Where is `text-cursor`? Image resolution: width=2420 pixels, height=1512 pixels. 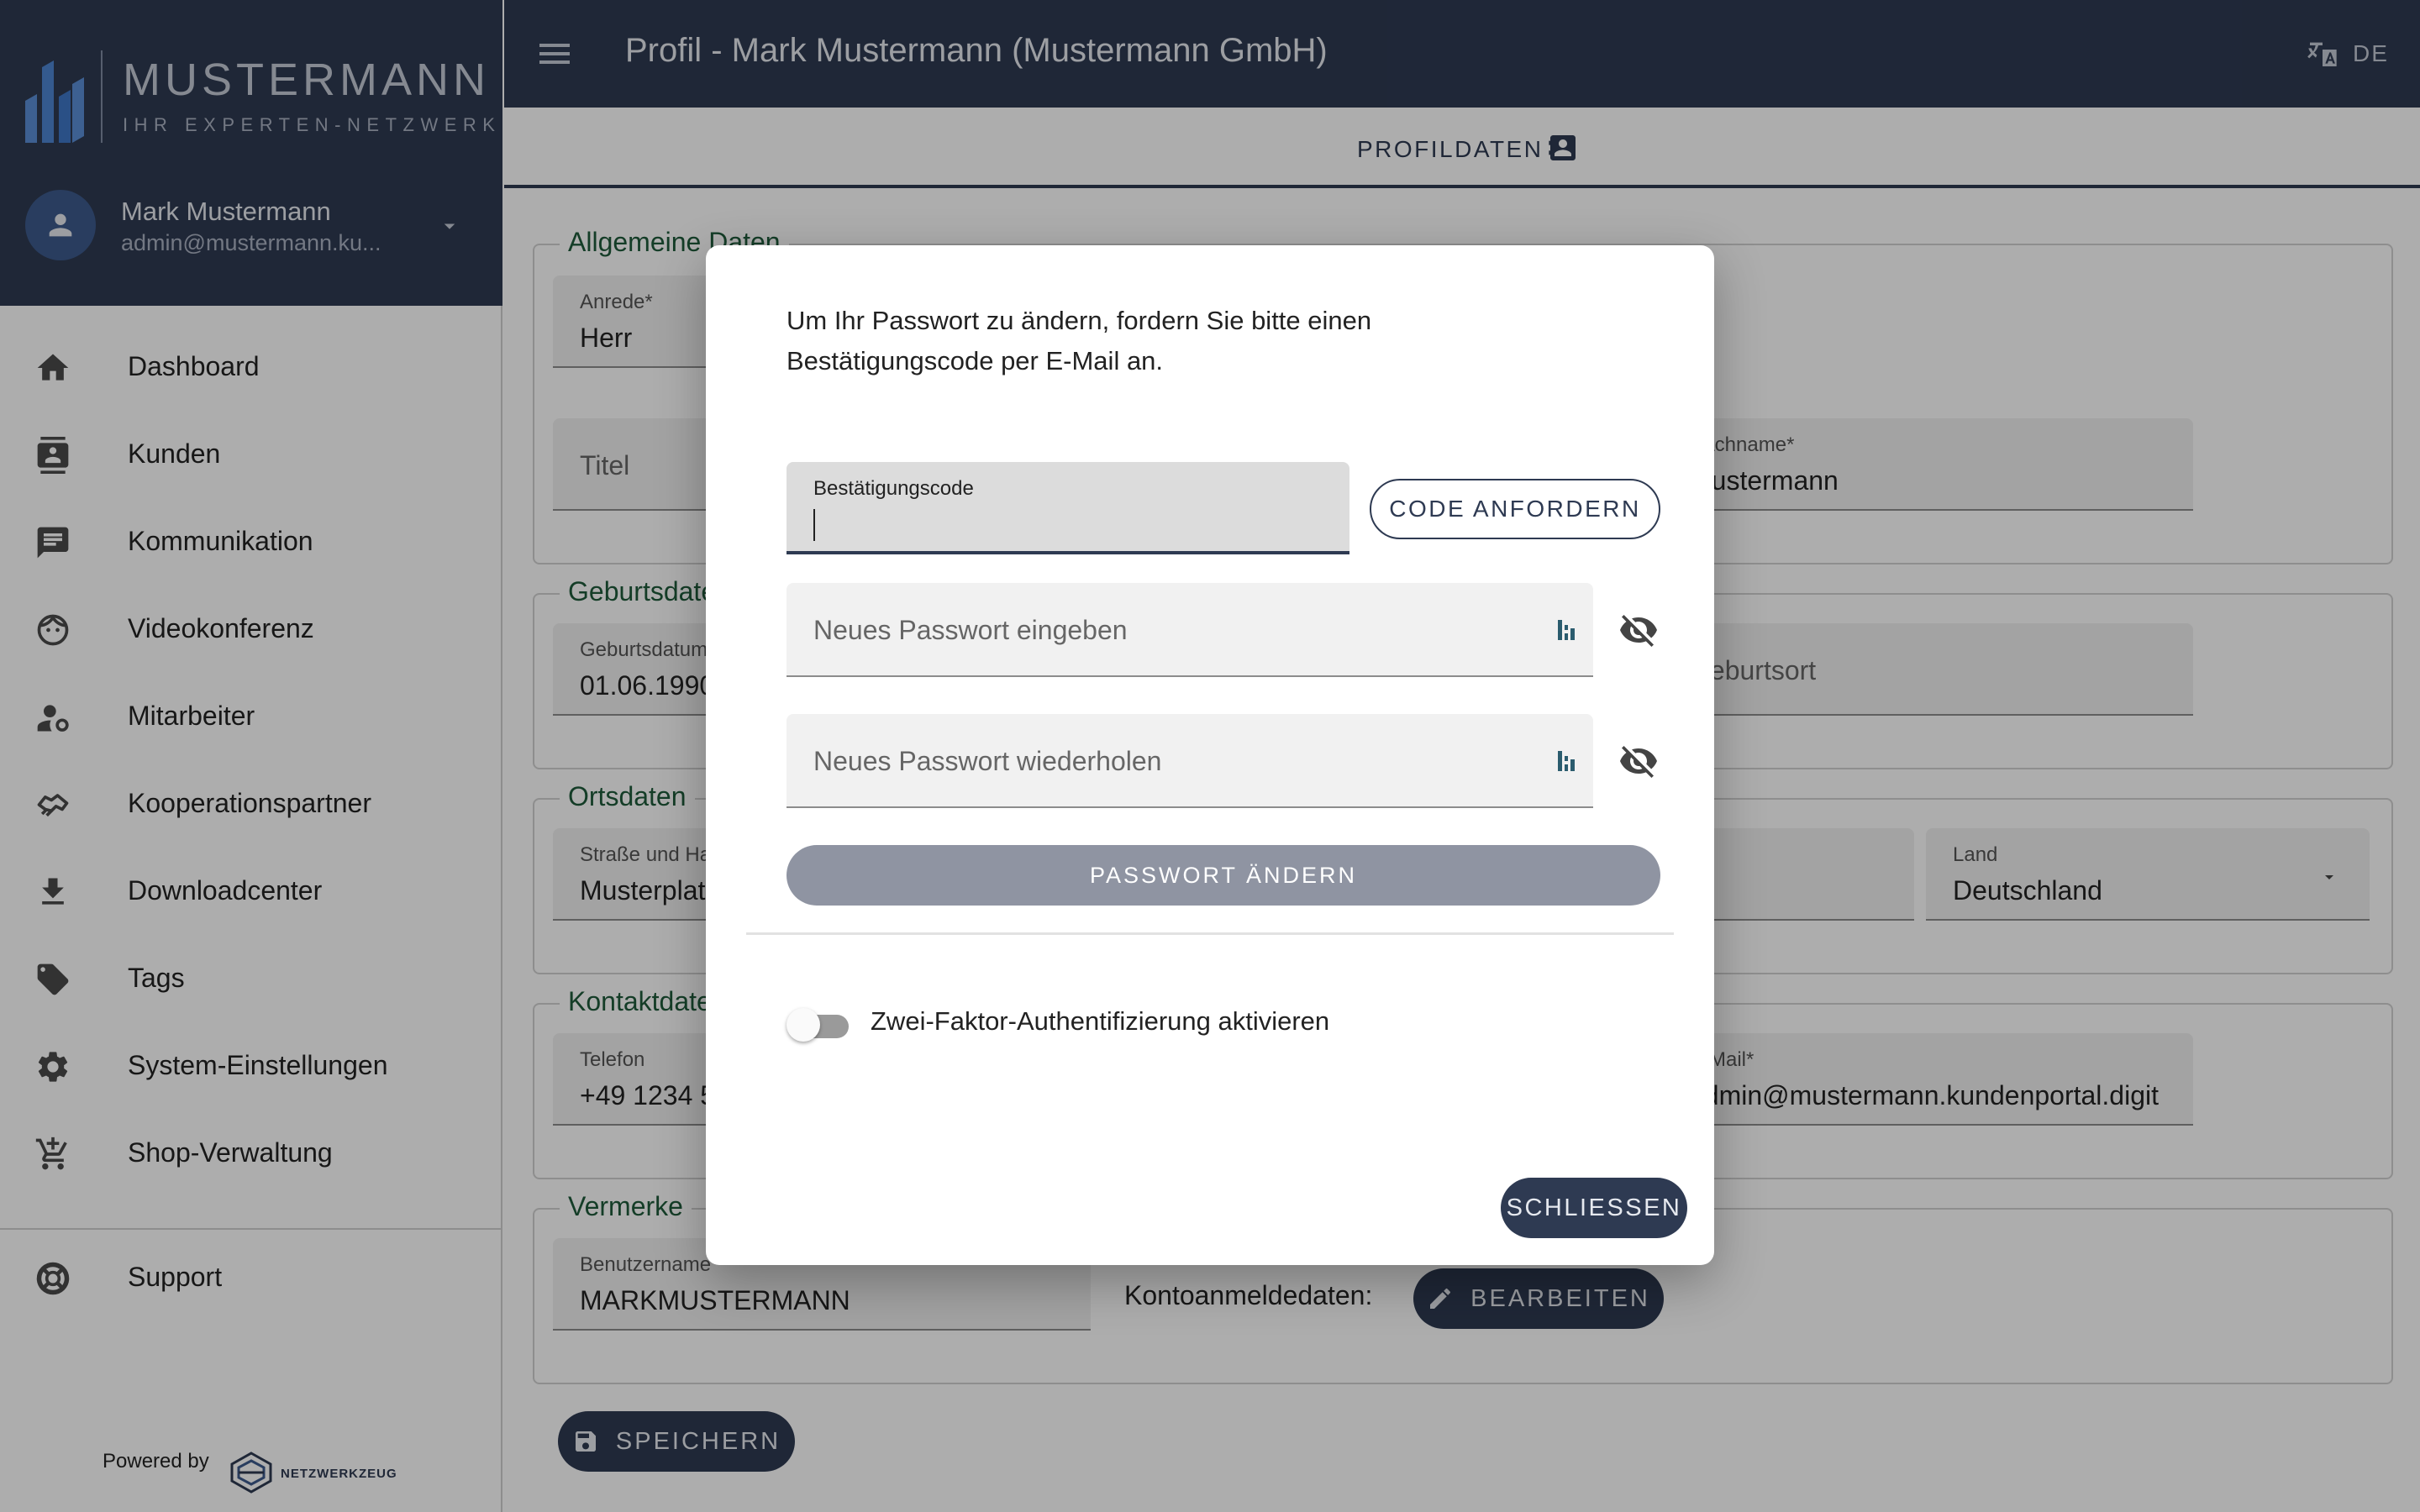
text-cursor is located at coordinates (814, 525).